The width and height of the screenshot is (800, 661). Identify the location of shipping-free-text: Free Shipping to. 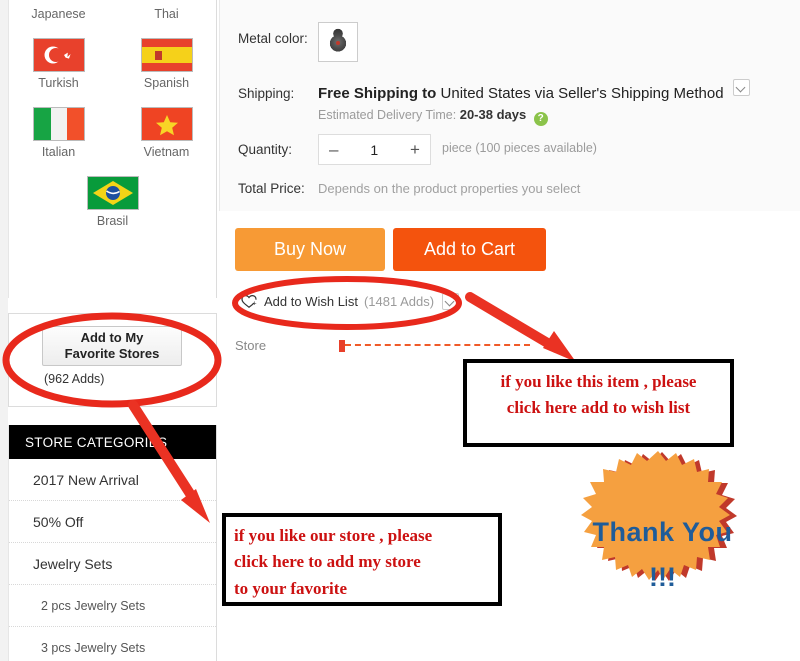
(377, 93).